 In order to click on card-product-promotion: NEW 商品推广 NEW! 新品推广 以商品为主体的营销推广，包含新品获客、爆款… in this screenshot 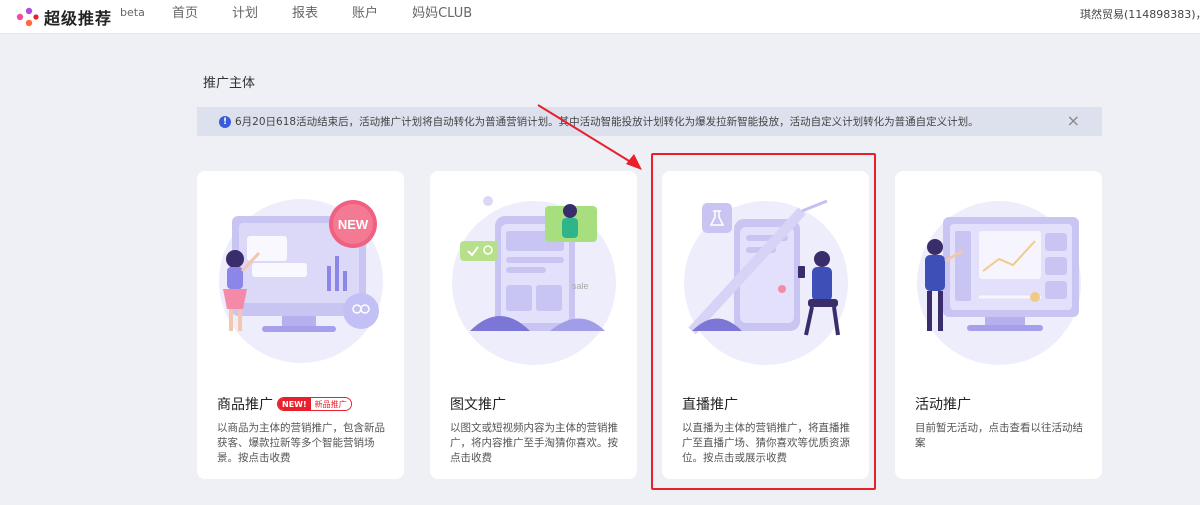, I will do `click(300, 325)`.